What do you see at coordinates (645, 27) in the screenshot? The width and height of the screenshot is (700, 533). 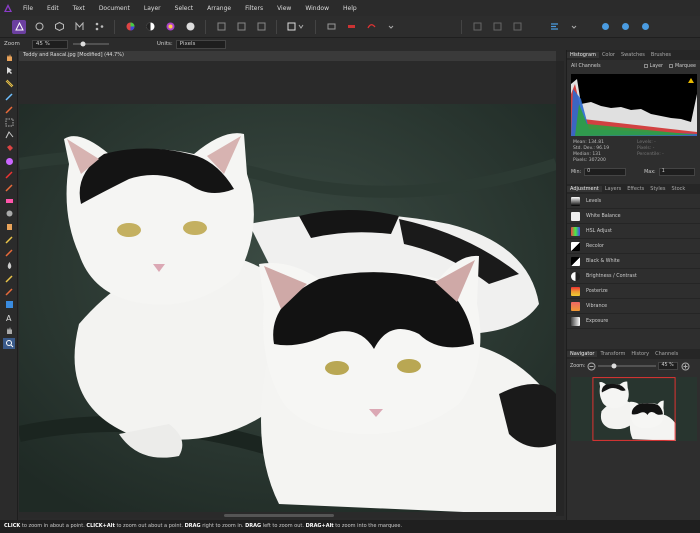 I see `share-icon` at bounding box center [645, 27].